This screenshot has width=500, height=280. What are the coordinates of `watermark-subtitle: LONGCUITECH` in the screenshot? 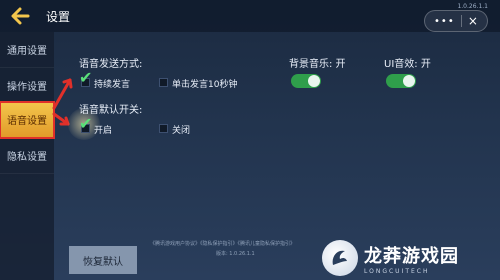 It's located at (397, 271).